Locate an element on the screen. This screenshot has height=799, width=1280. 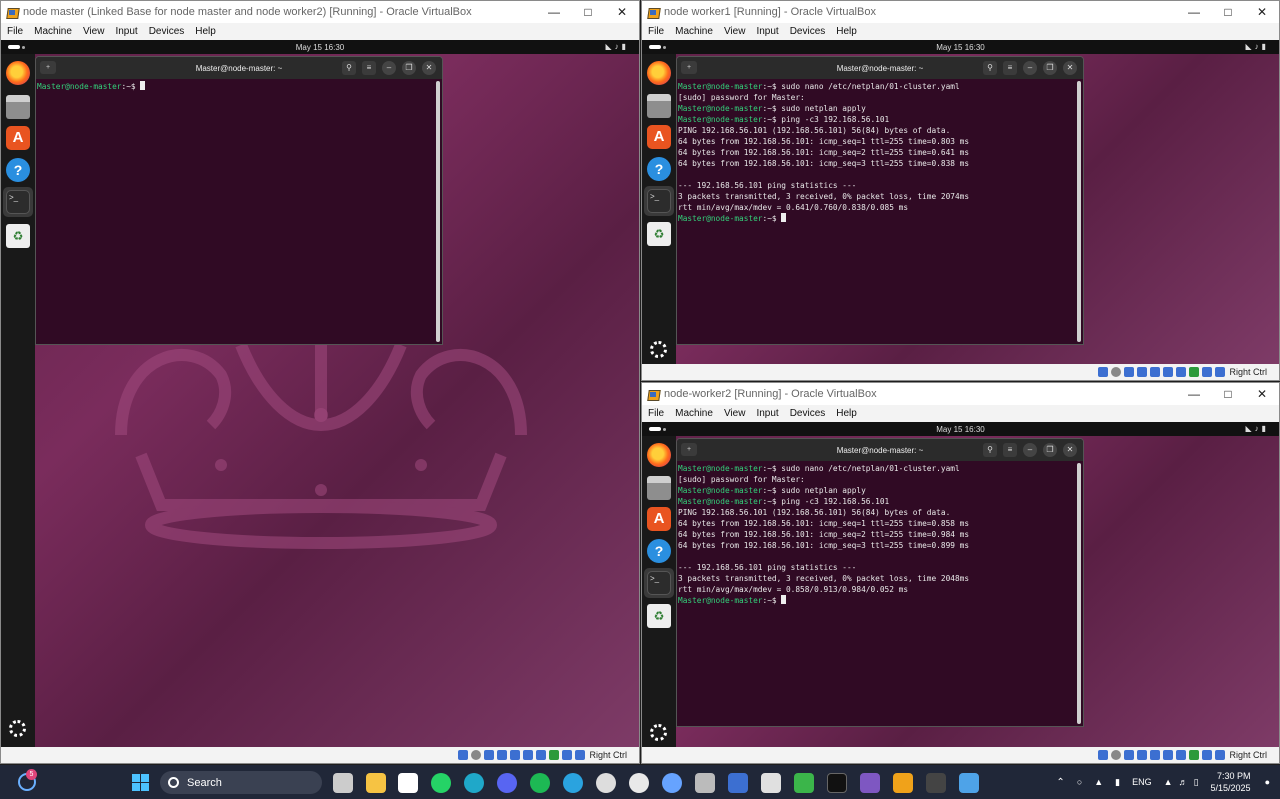
menu-help: Help is located at coordinates (846, 413).